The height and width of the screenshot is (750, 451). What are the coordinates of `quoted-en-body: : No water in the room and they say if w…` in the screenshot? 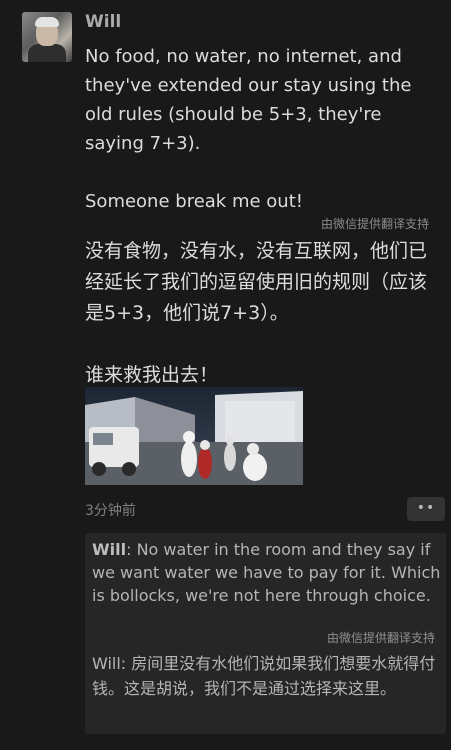 It's located at (266, 572).